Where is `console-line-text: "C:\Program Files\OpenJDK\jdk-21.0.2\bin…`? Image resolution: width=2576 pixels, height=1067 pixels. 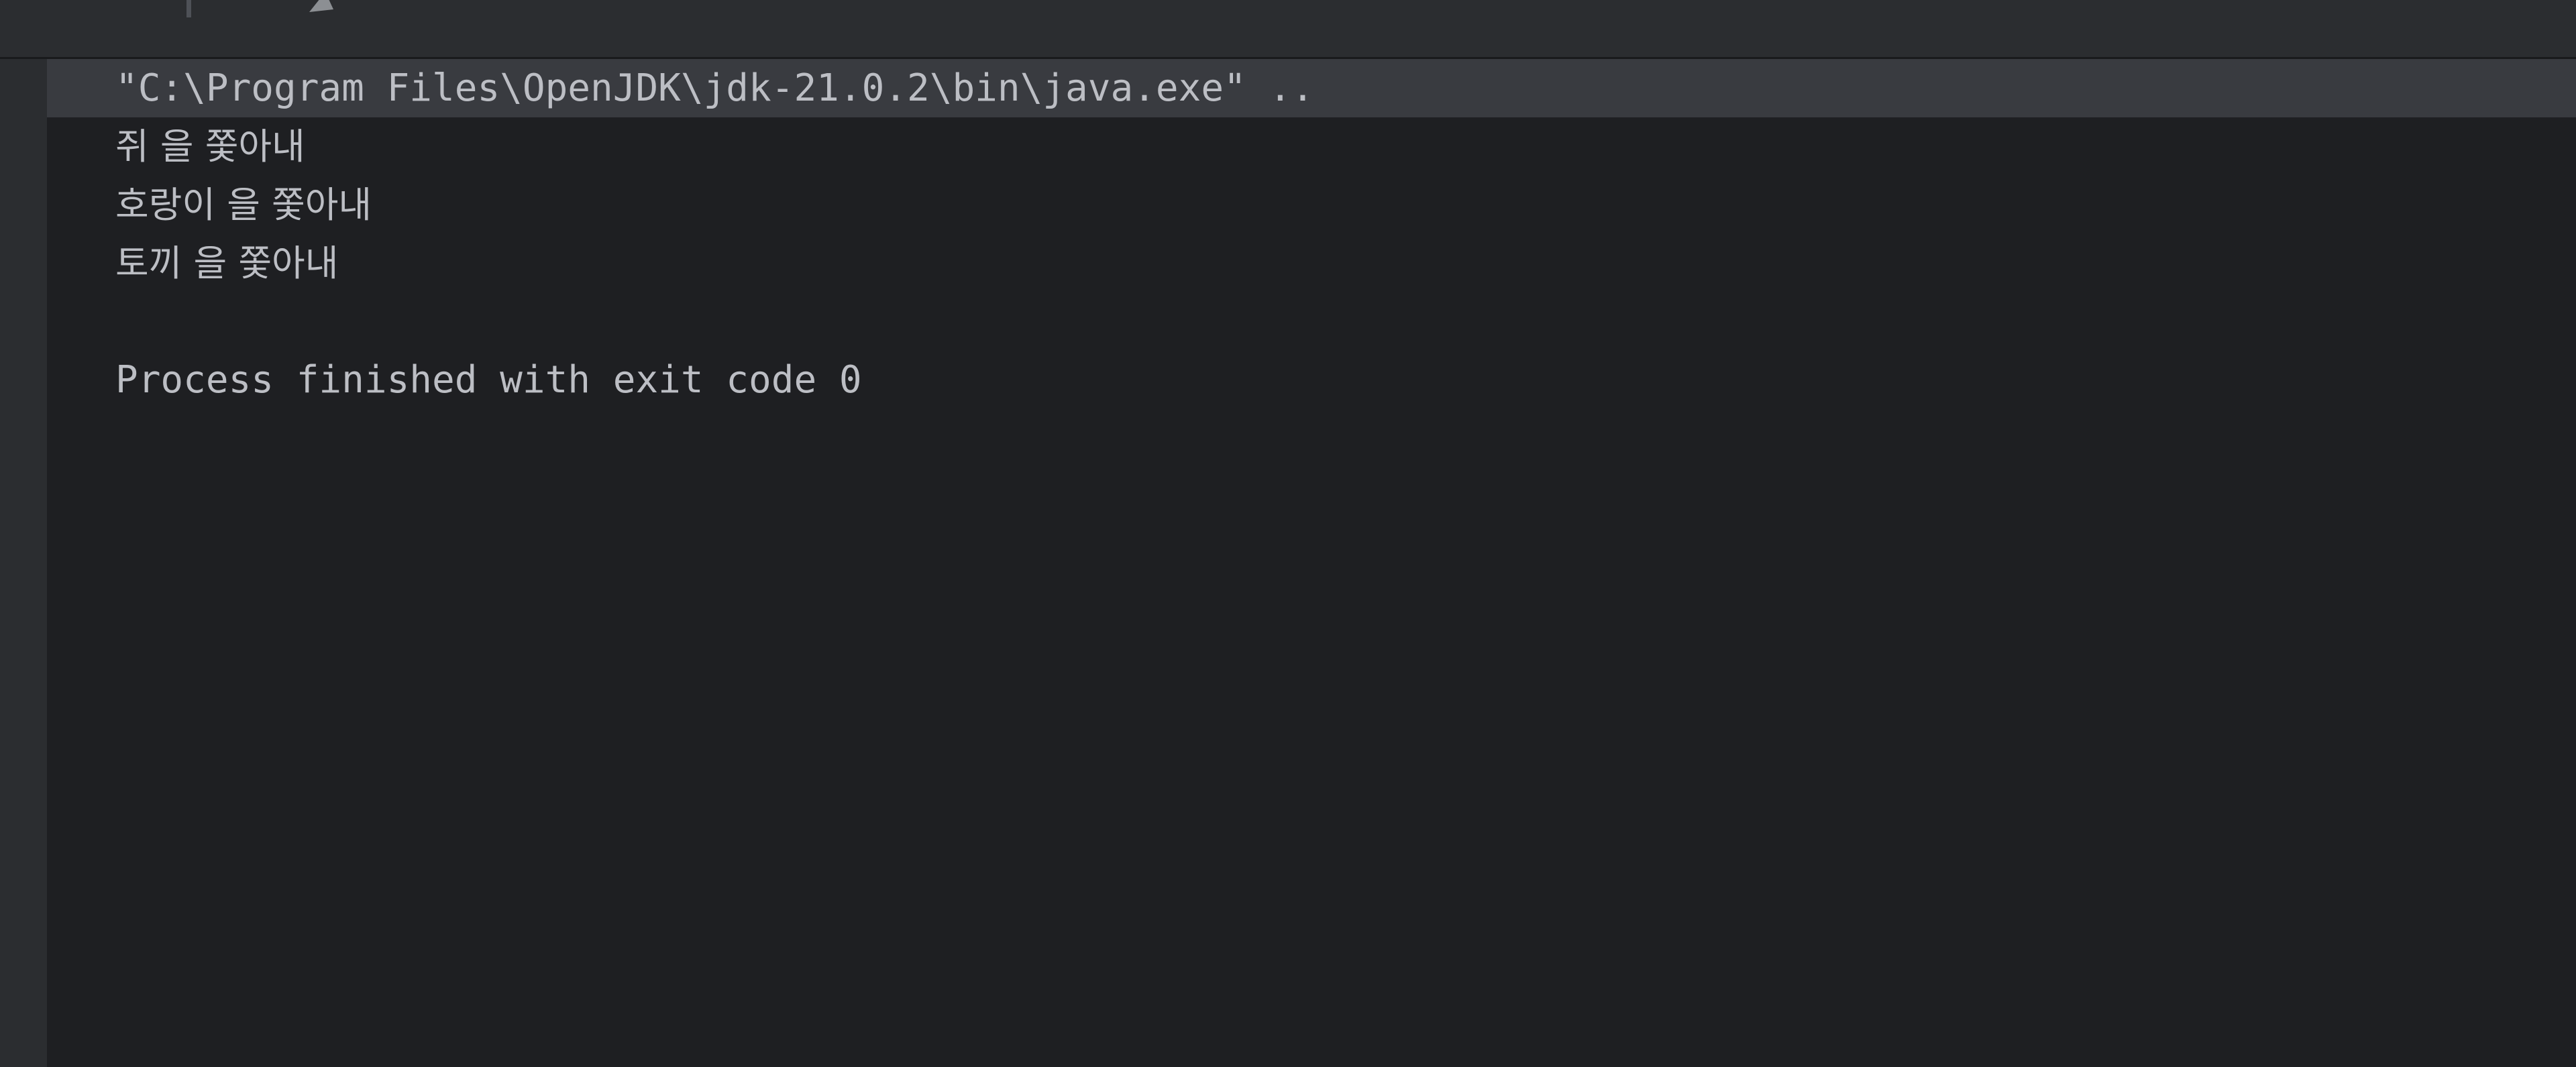
console-line-text: "C:\Program Files\OpenJDK\jdk-21.0.2\bin… is located at coordinates (714, 88).